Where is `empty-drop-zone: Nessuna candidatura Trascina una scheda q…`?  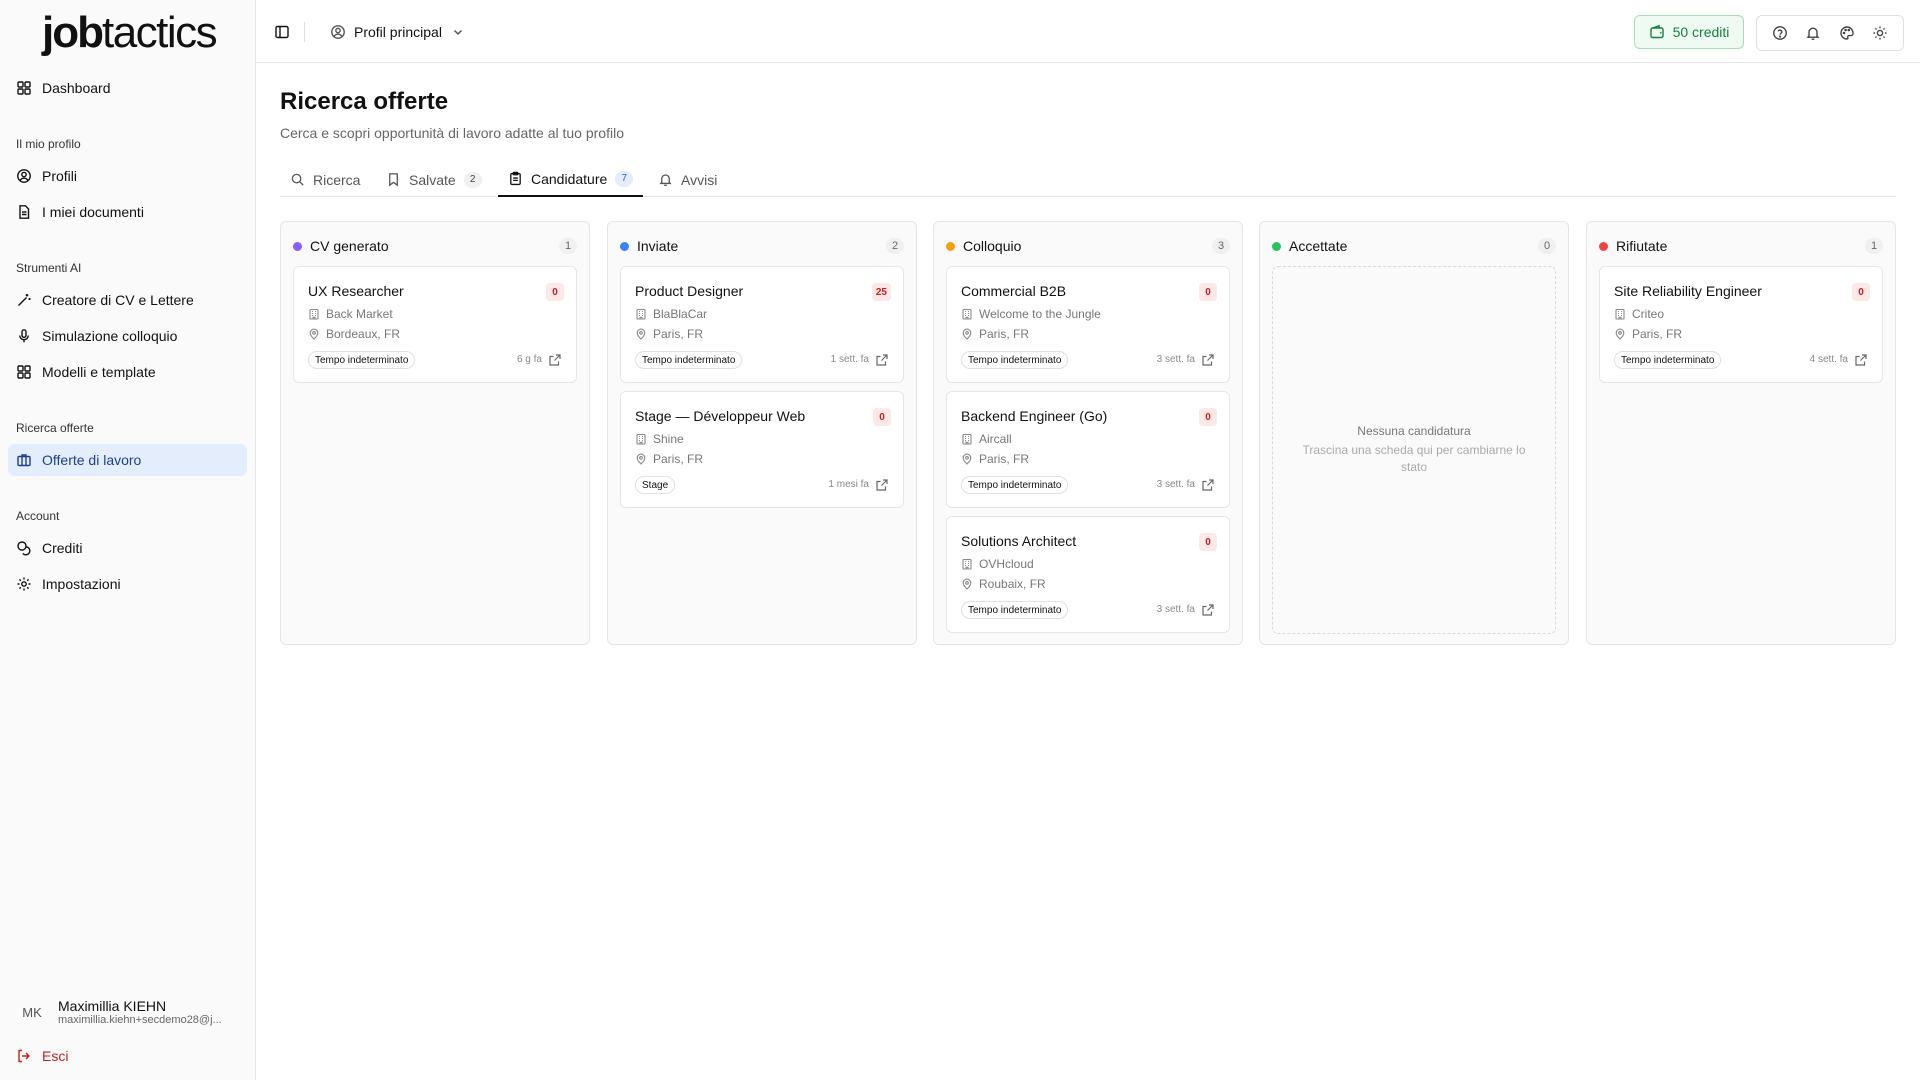
empty-drop-zone: Nessuna candidatura Trascina una scheda q… is located at coordinates (1414, 450).